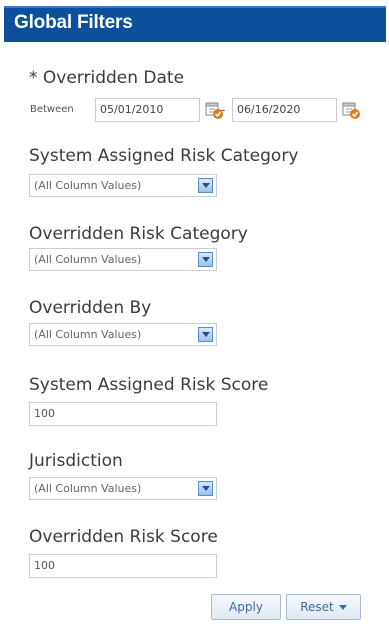  I want to click on jurisdiction-select: (All Column Values), so click(123, 488).